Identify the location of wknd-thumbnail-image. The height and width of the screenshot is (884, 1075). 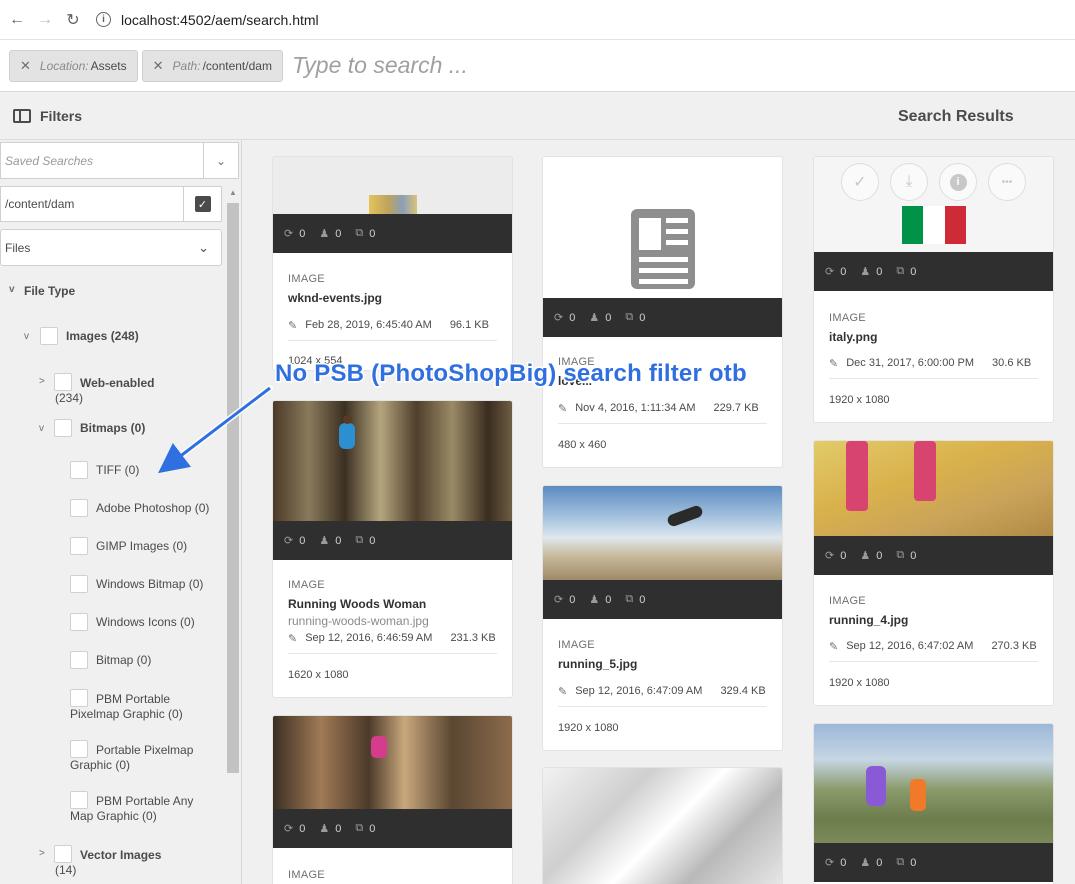
(393, 204).